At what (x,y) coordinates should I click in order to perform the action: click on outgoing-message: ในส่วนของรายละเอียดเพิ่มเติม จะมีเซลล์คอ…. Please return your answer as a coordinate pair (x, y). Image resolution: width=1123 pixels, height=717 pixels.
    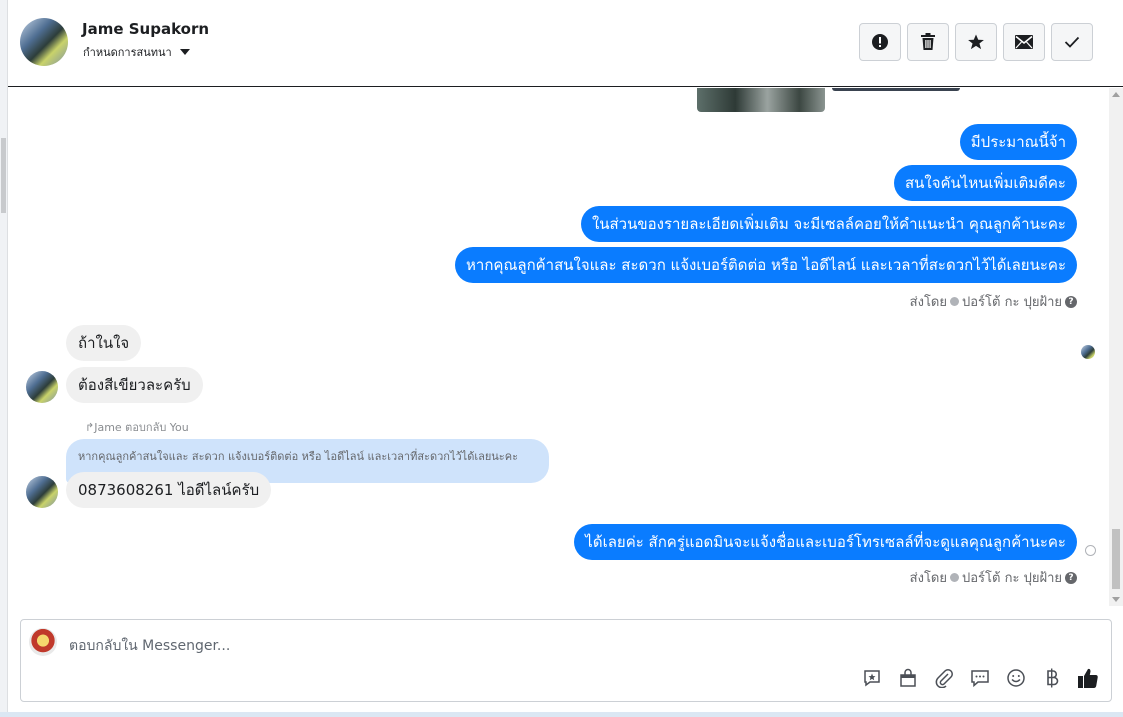
    Looking at the image, I should click on (828, 224).